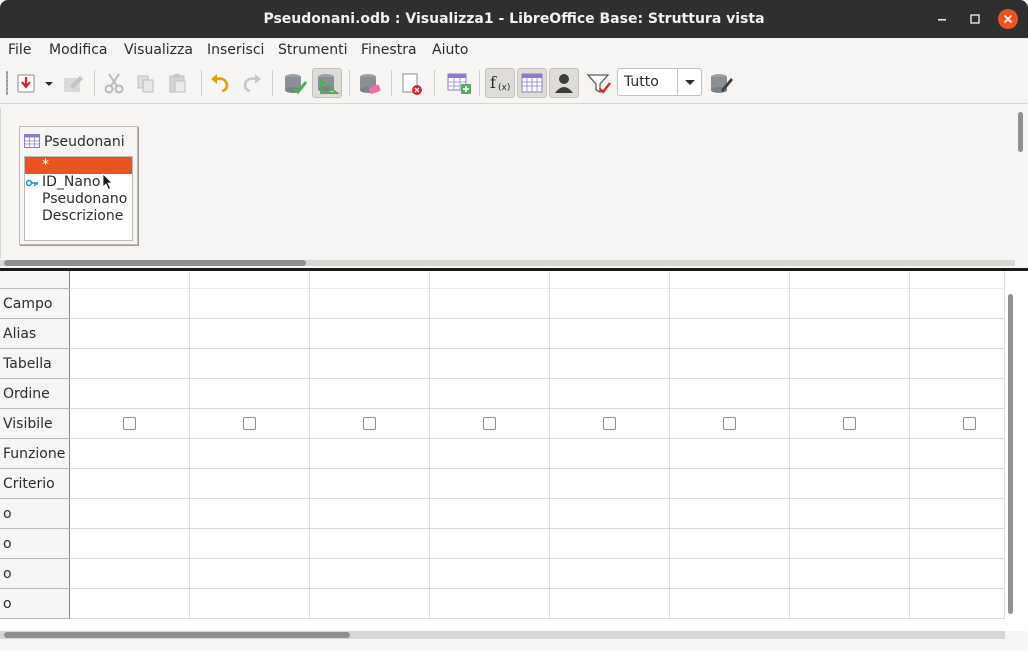  What do you see at coordinates (19, 50) in the screenshot?
I see `menu-file: File` at bounding box center [19, 50].